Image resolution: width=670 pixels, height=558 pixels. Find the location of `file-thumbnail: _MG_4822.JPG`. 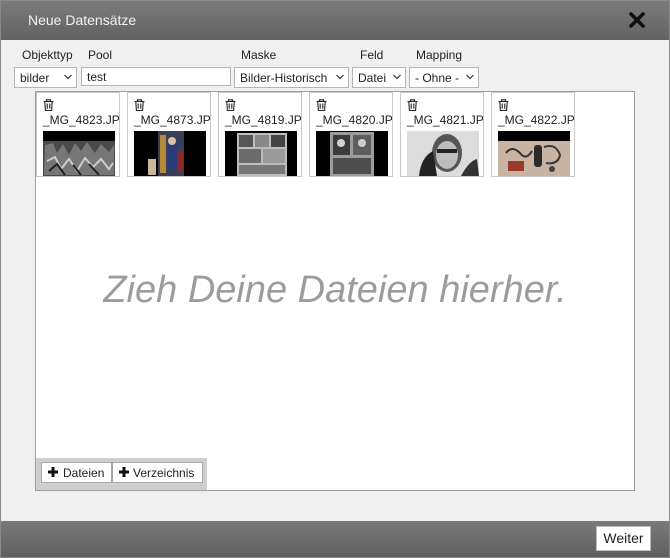

file-thumbnail: _MG_4822.JPG is located at coordinates (533, 134).